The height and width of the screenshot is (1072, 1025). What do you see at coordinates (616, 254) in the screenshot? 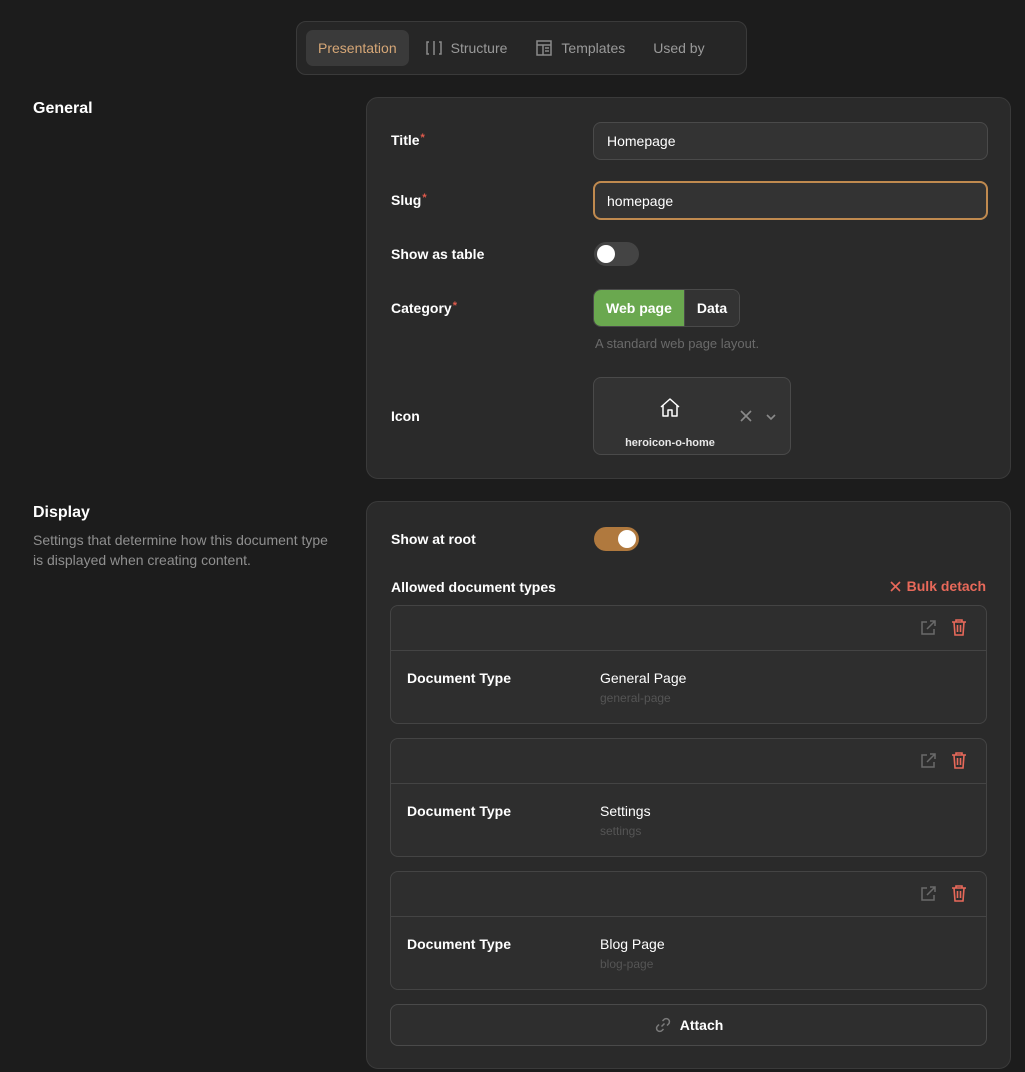
I see `show-as-table-toggle` at bounding box center [616, 254].